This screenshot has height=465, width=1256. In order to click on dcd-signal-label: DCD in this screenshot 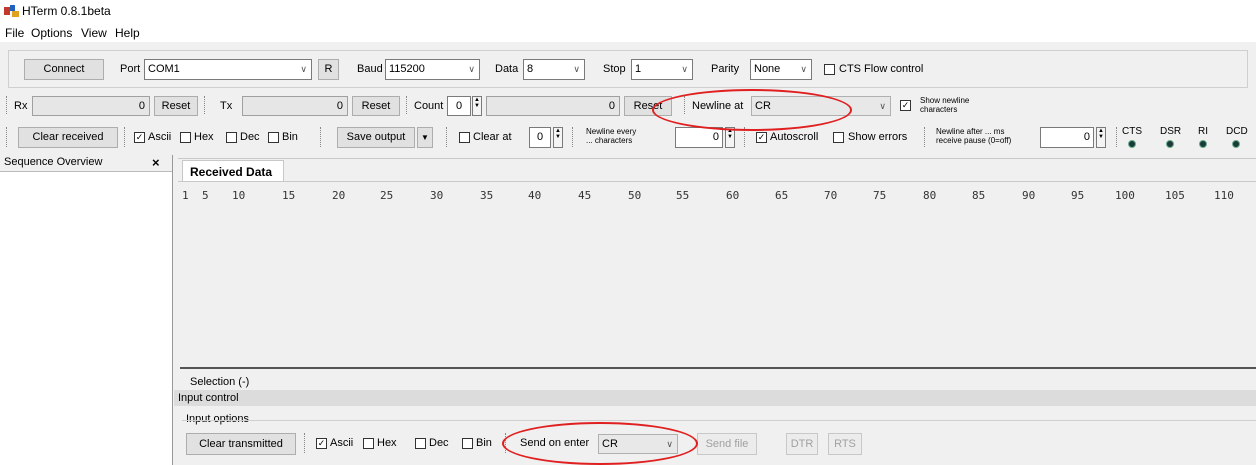, I will do `click(1237, 131)`.